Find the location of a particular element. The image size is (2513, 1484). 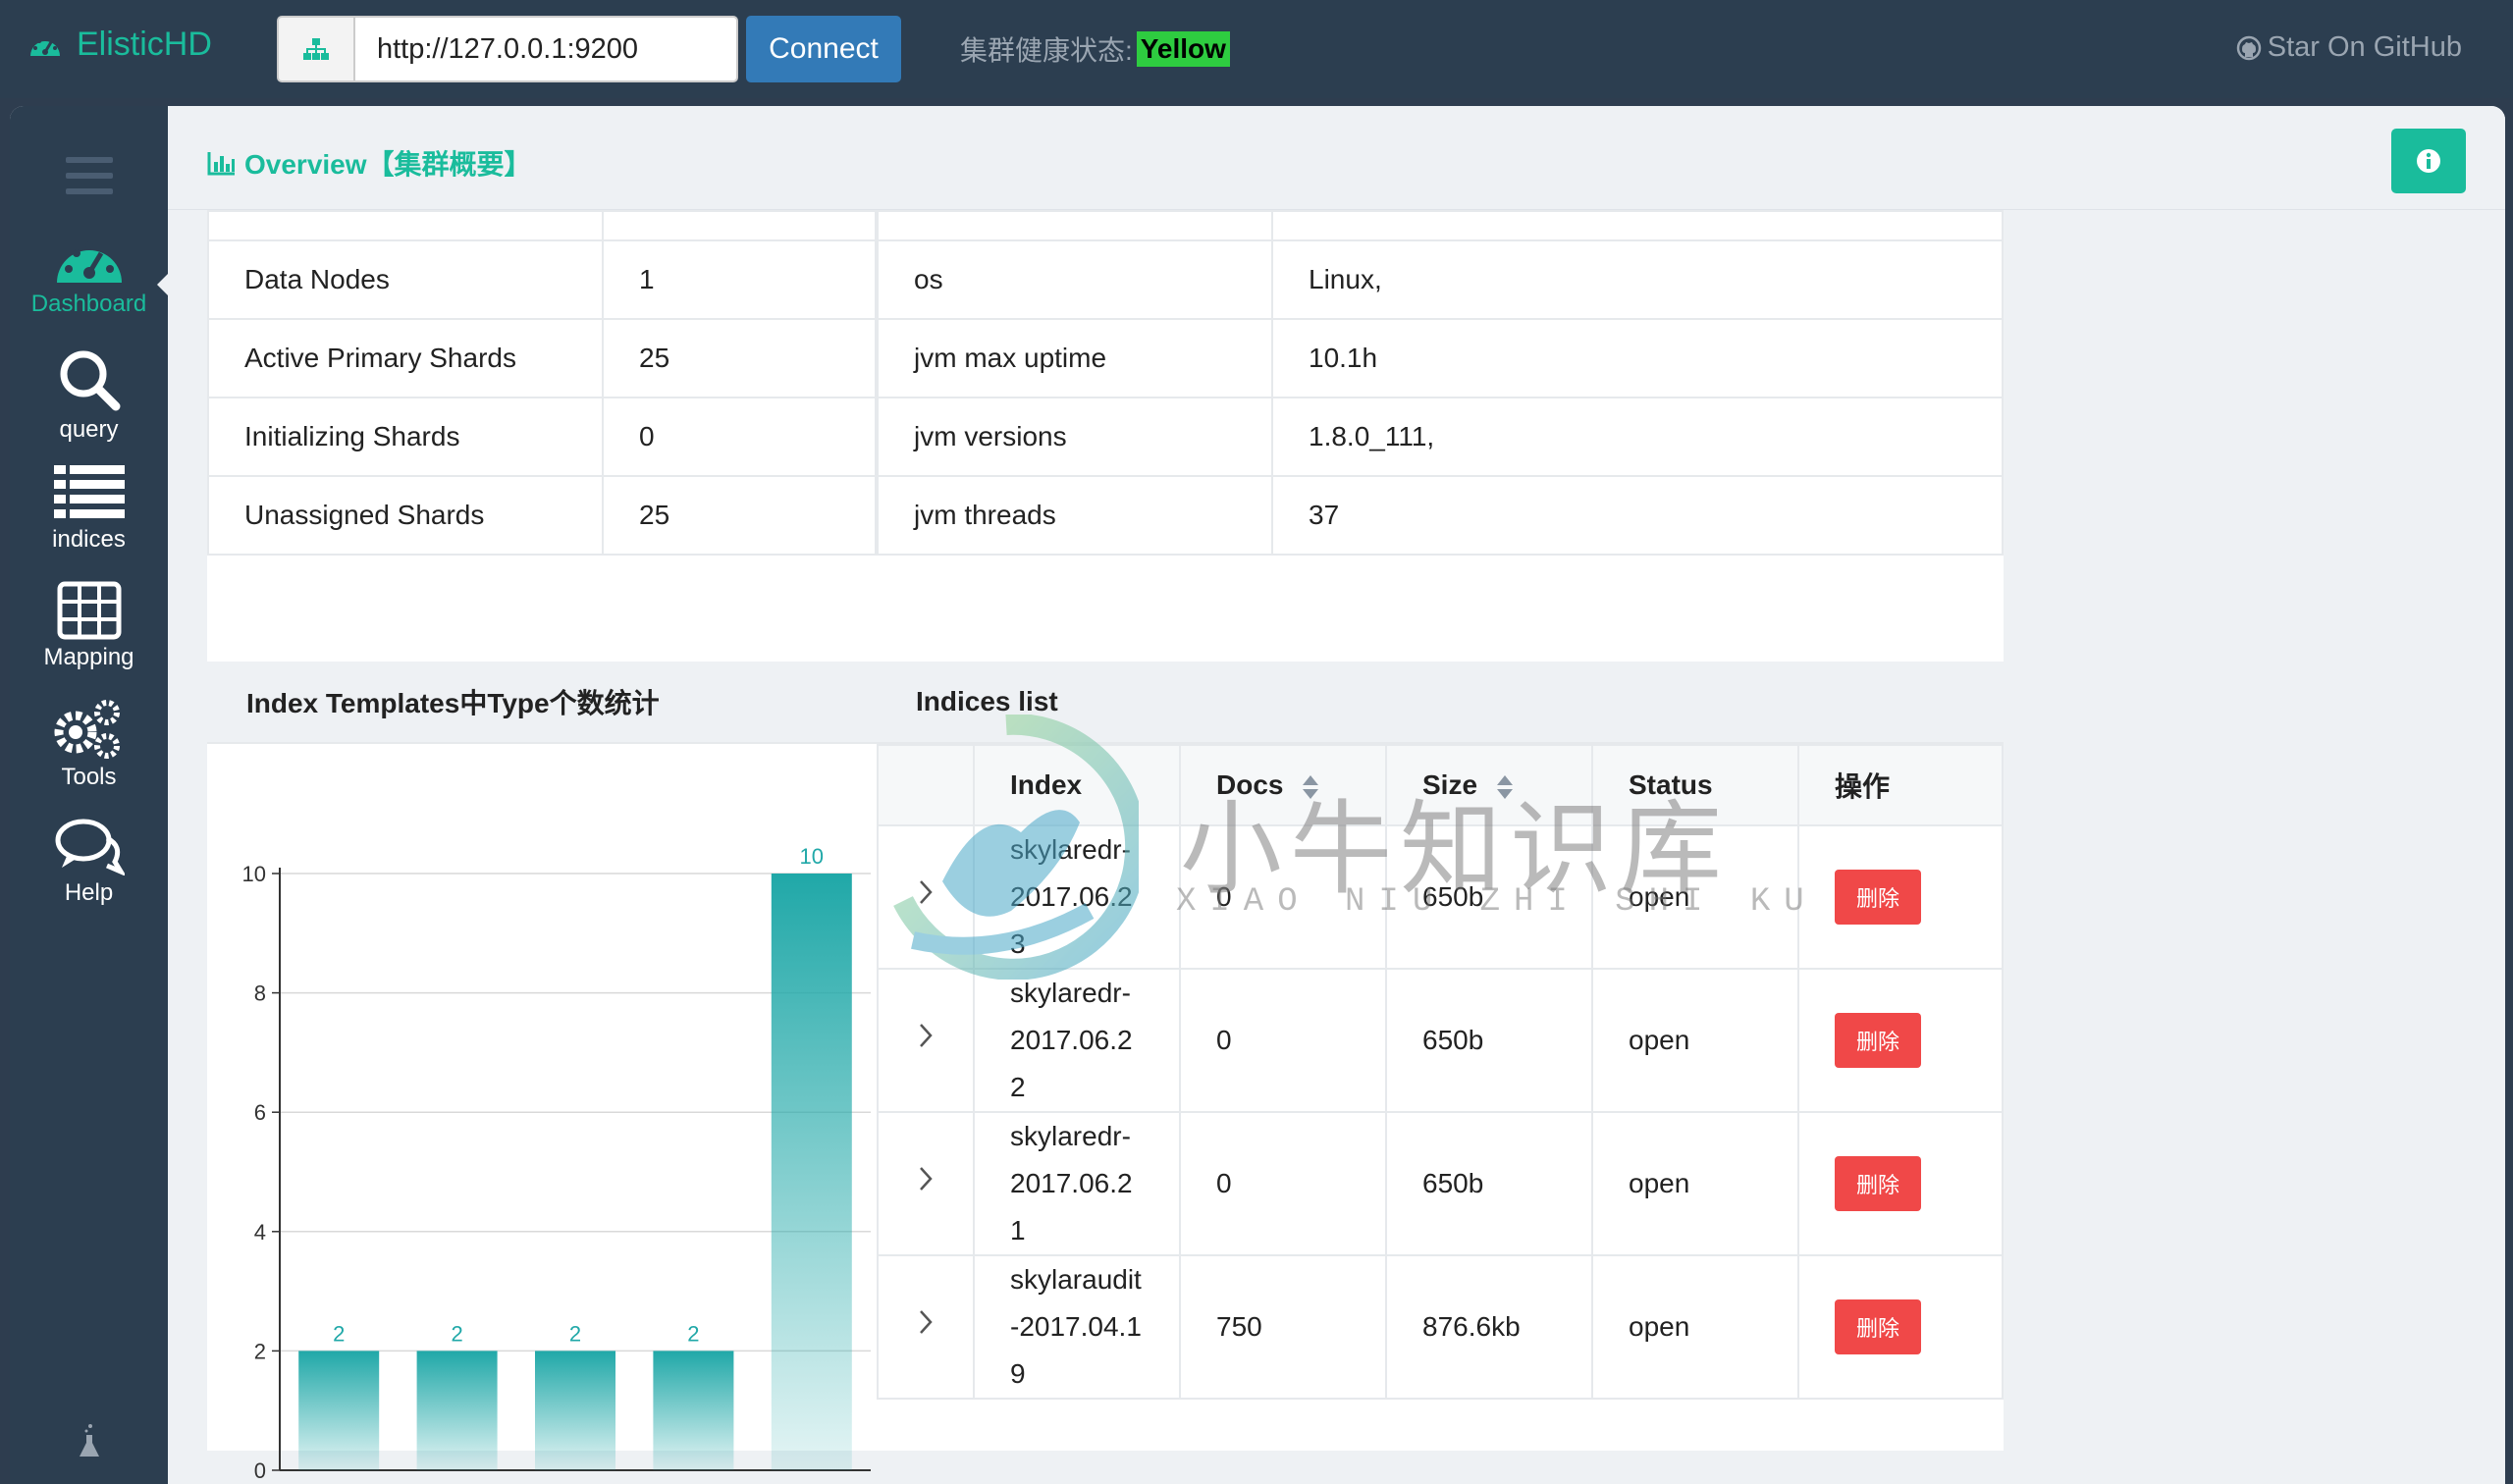

github-label: Star On GitHub is located at coordinates (2365, 47).